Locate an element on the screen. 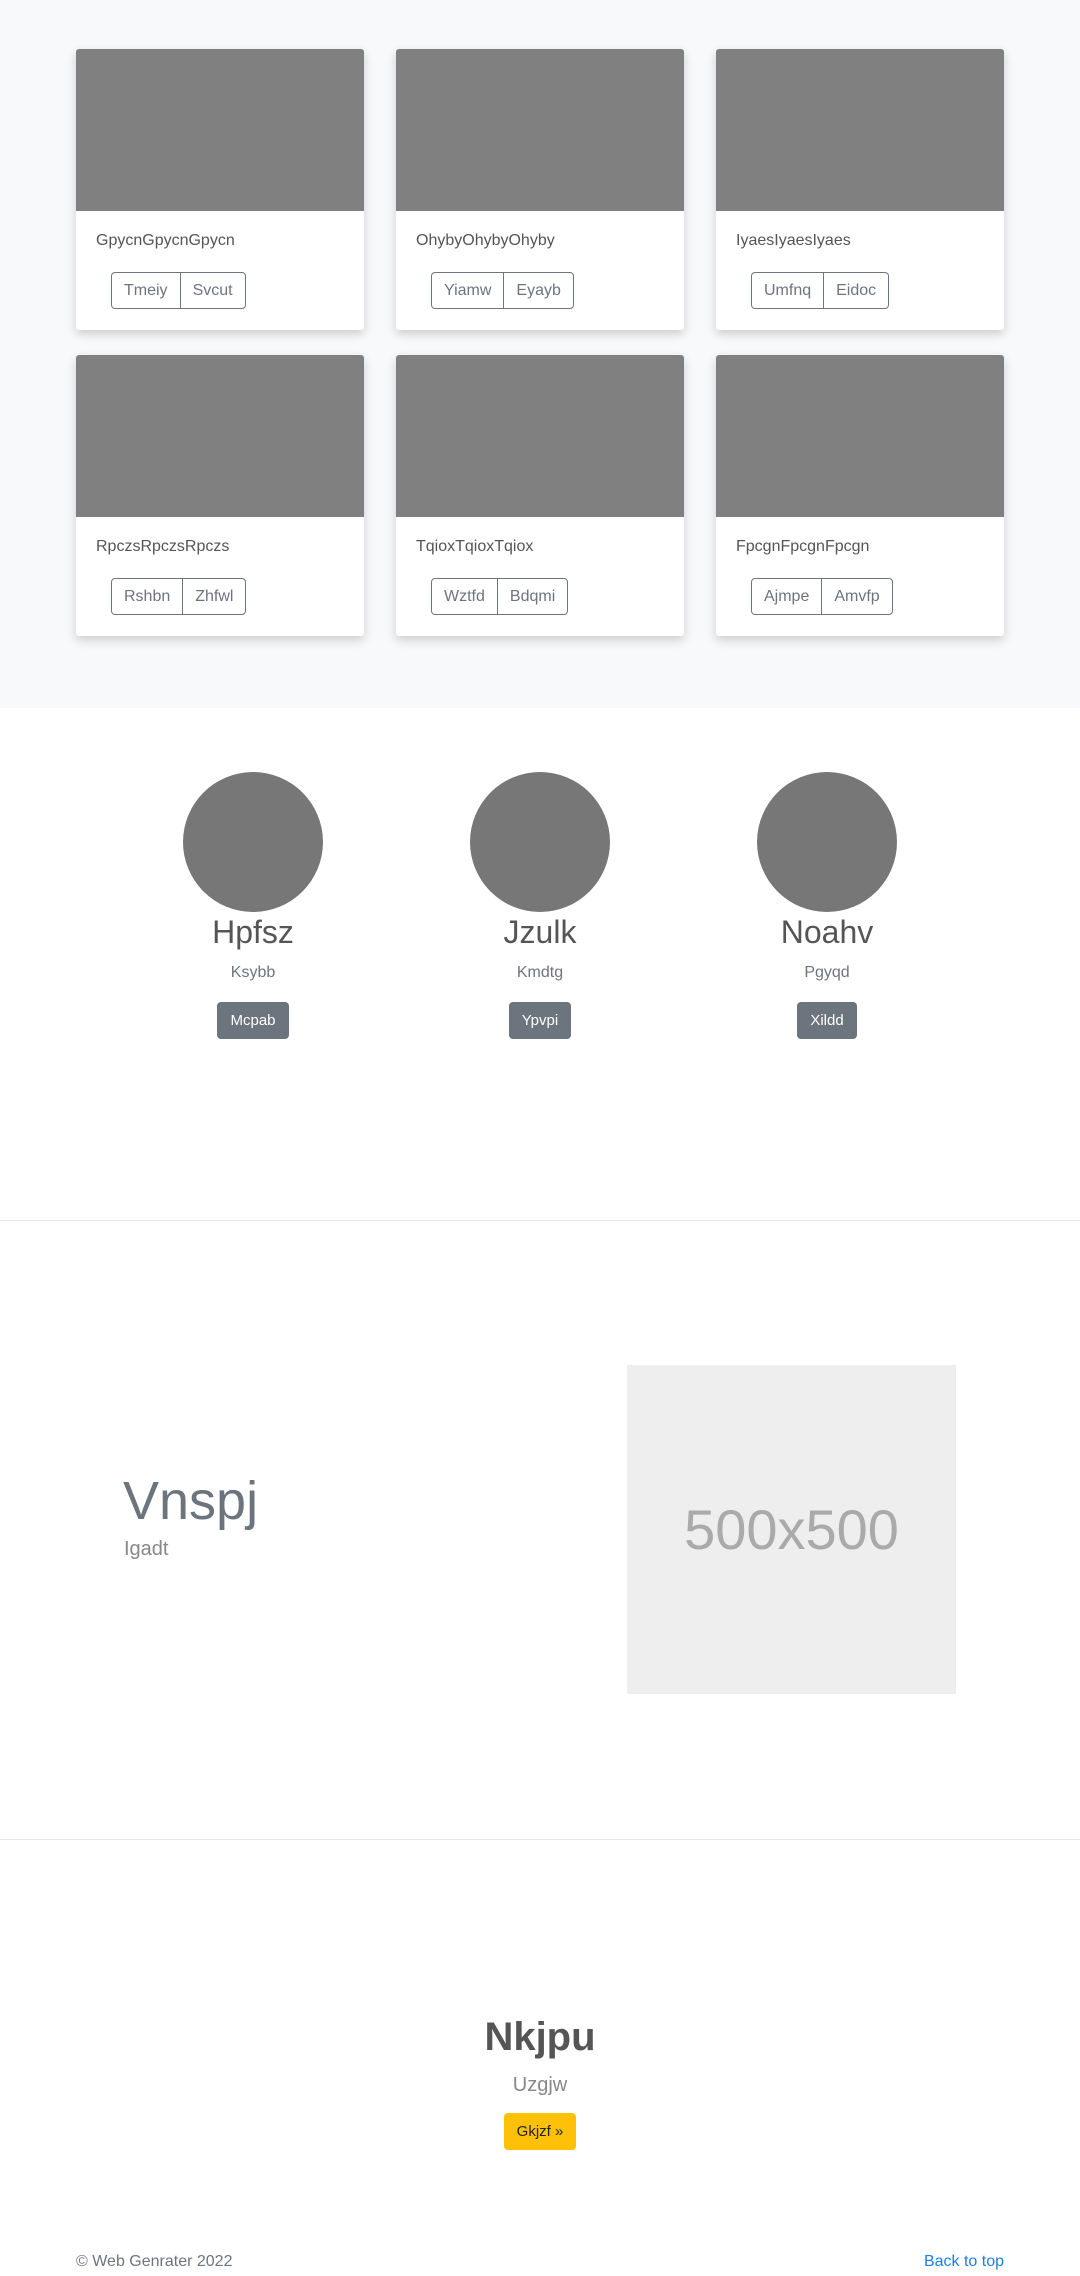 This screenshot has height=2276, width=1080. card-button: Wztfd is located at coordinates (464, 596).